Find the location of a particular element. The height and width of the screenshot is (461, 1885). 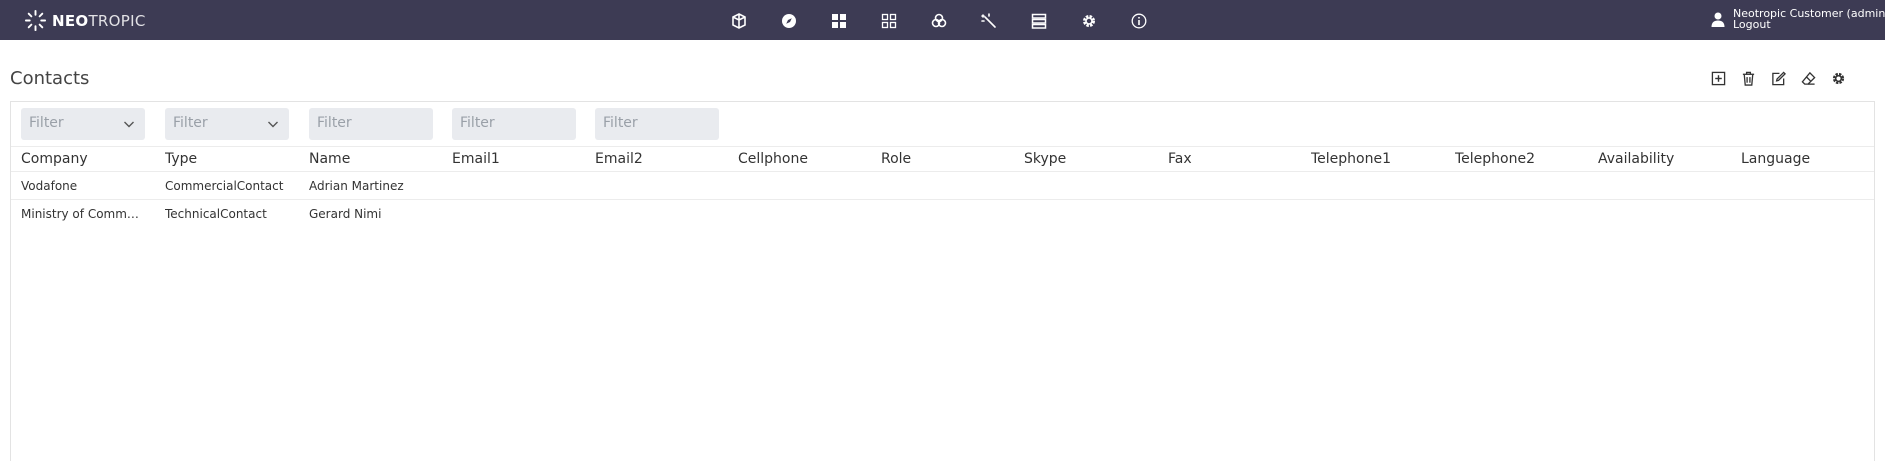

cell-company: Vodafone is located at coordinates (49, 186).